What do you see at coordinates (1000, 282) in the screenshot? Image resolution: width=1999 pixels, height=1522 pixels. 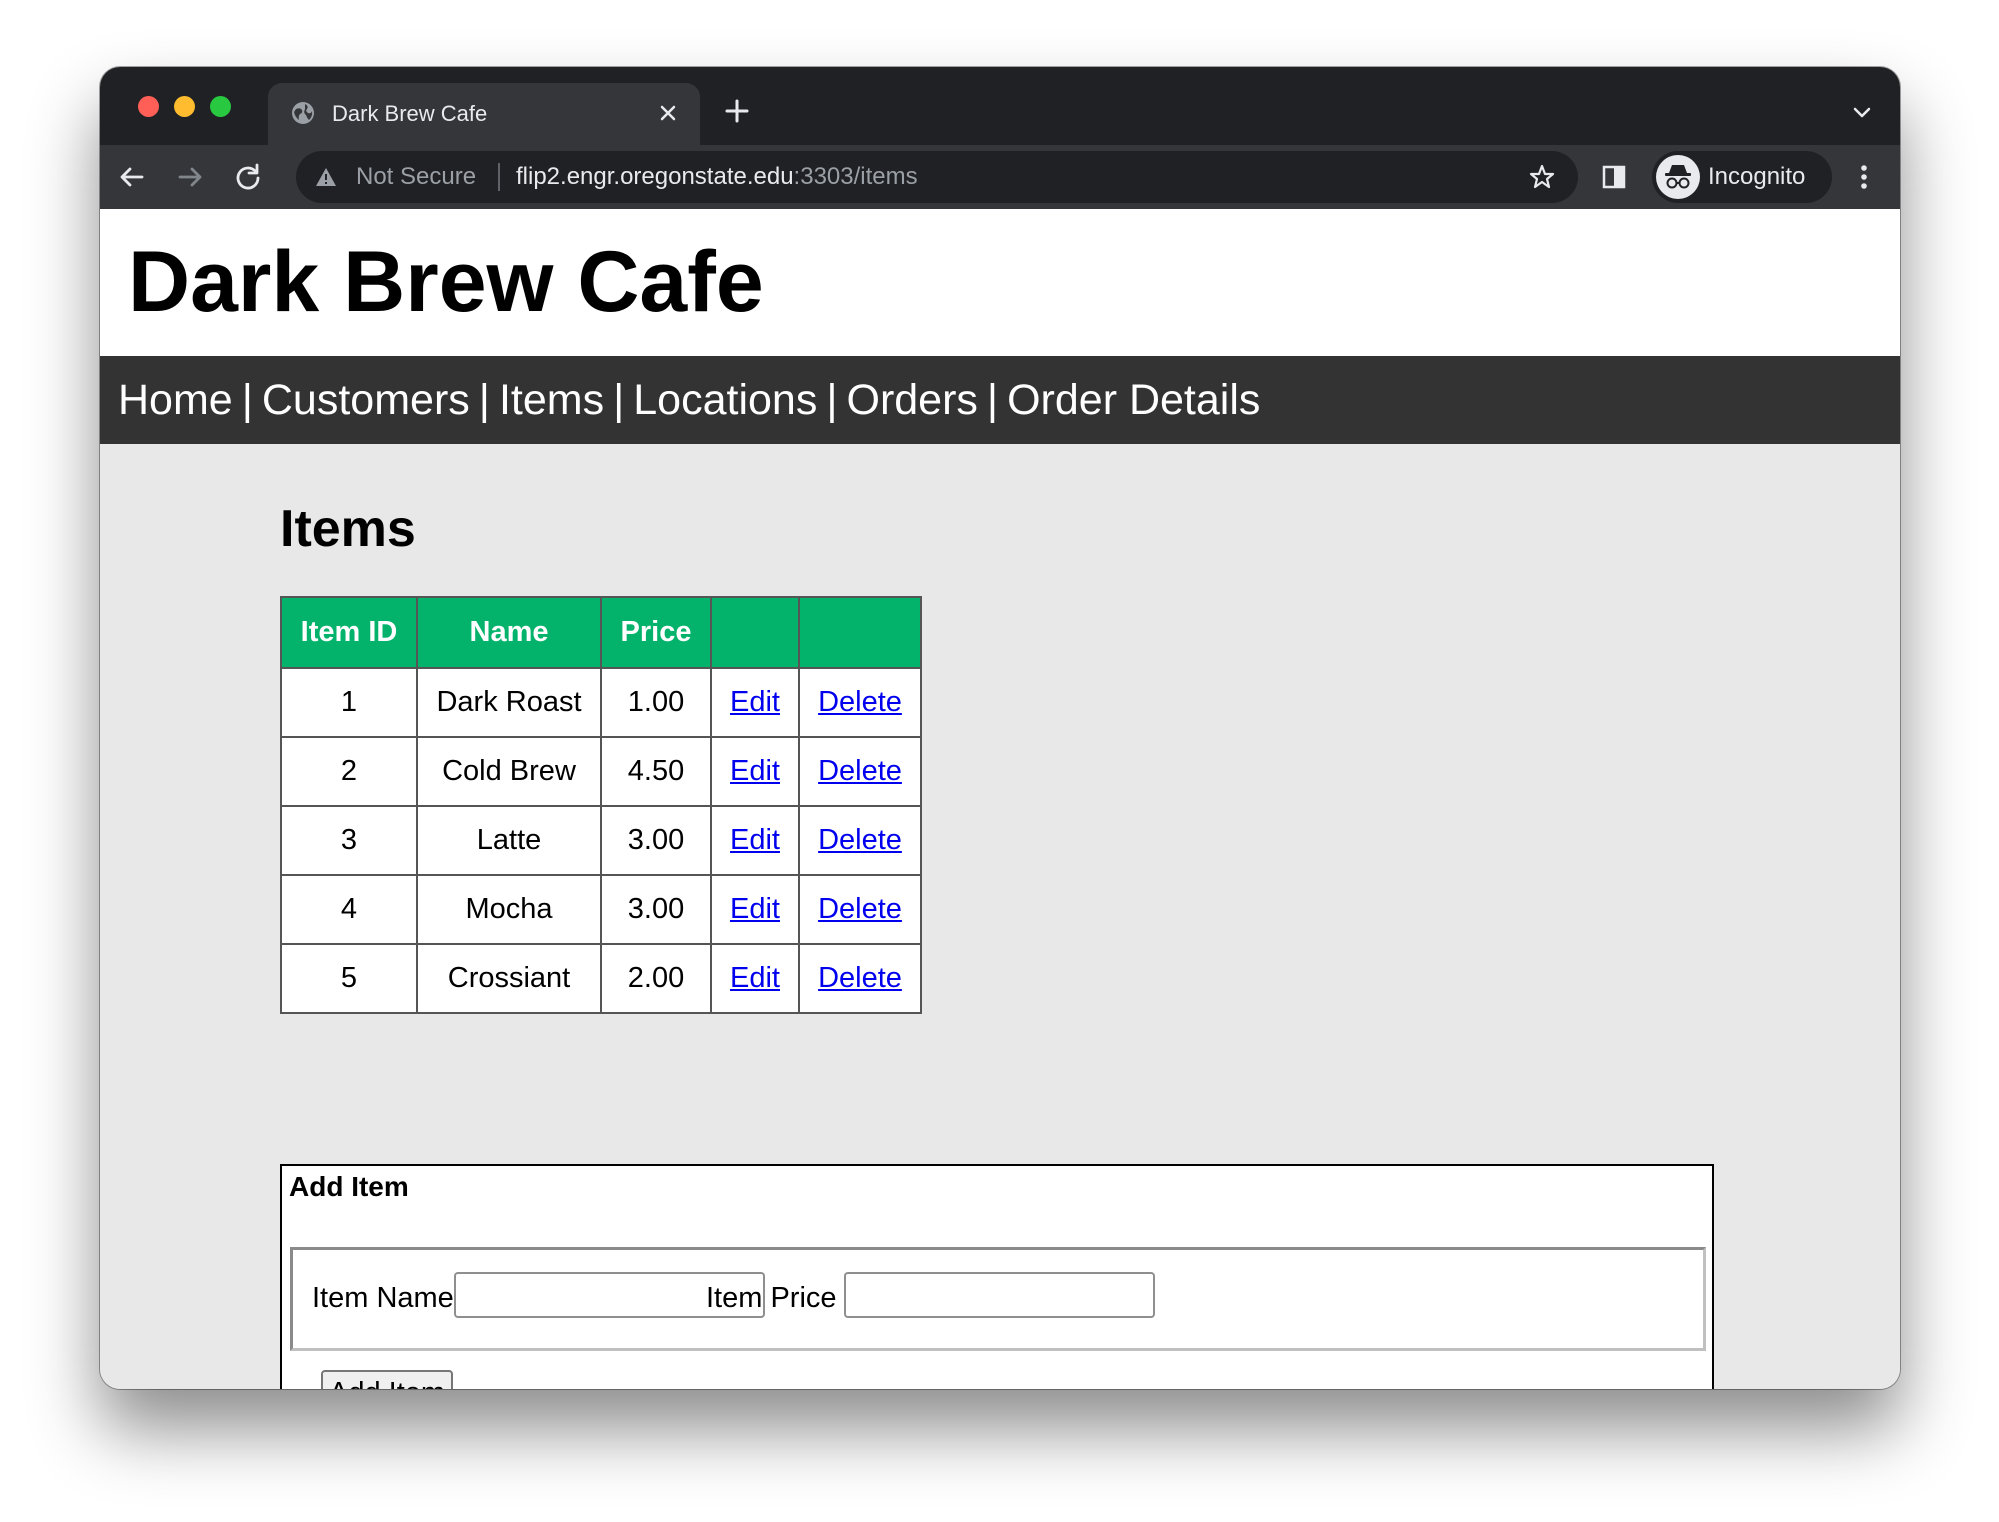 I see `site-header: Dark Brew Cafe` at bounding box center [1000, 282].